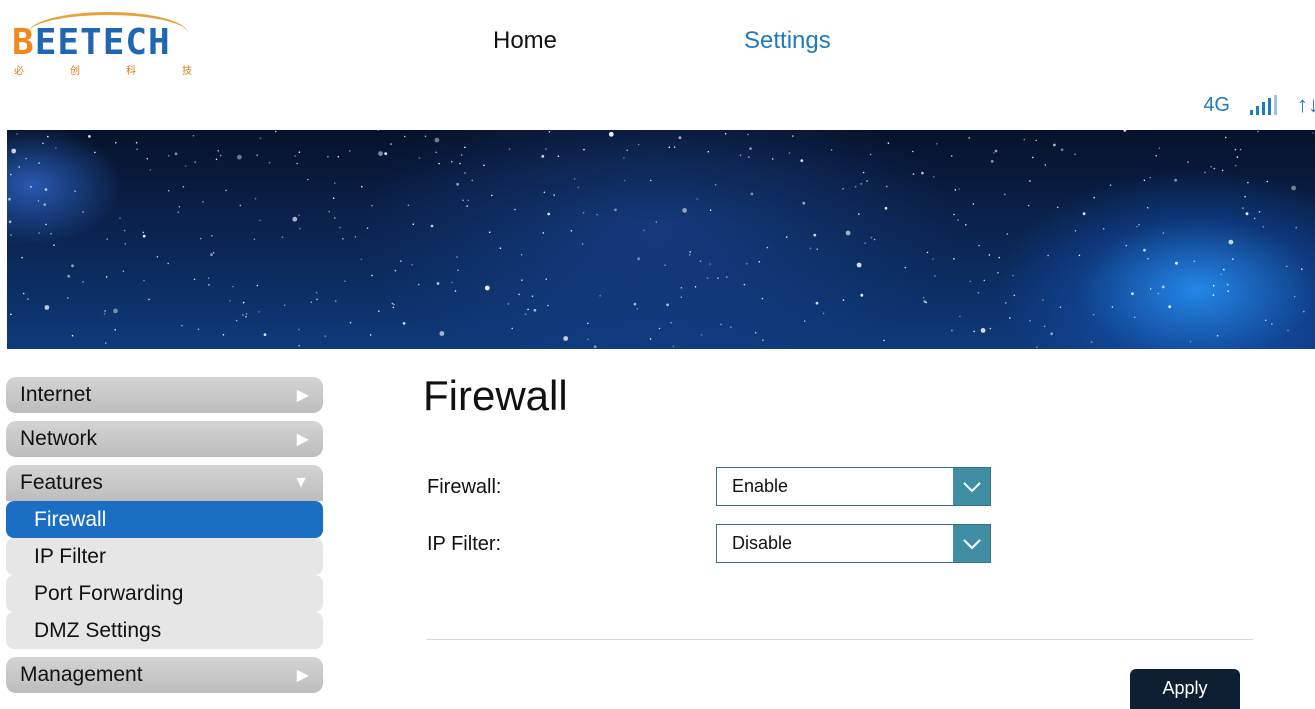 This screenshot has height=709, width=1315. I want to click on sidebar-subitem-port-forwarding: Port Forwarding, so click(164, 593).